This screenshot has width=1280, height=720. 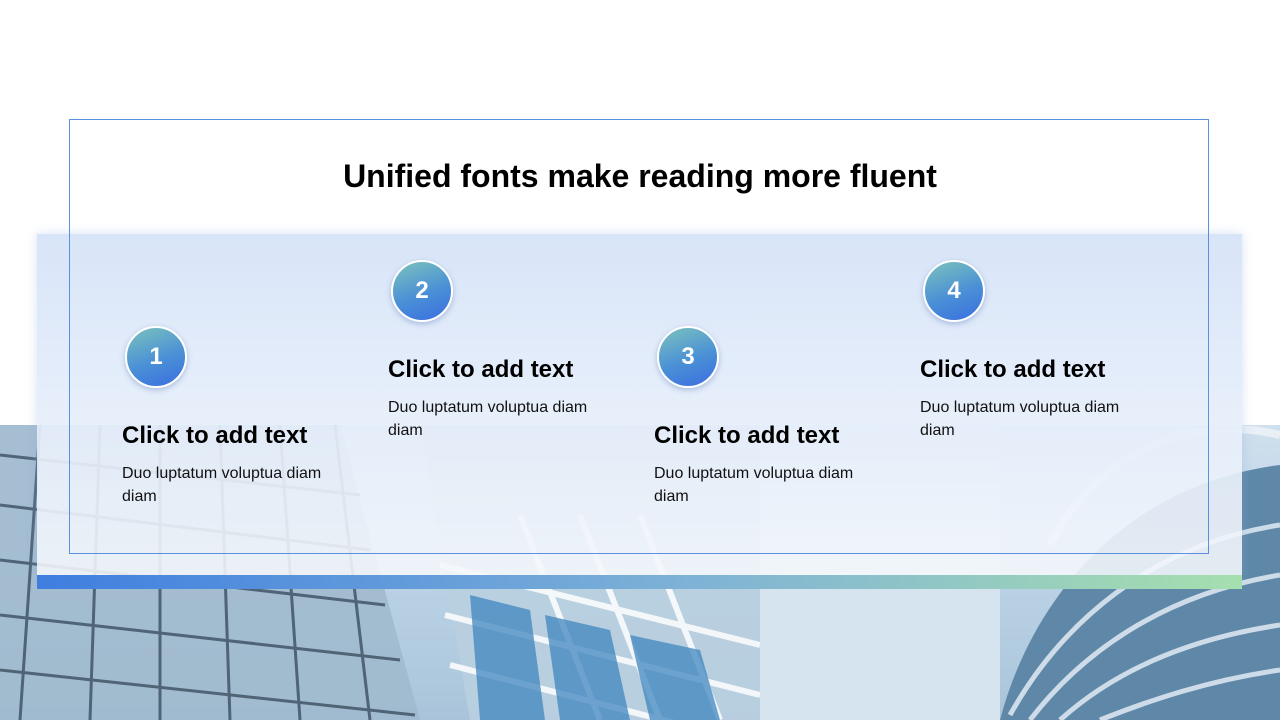 What do you see at coordinates (639, 582) in the screenshot?
I see `gradient-accent-bar` at bounding box center [639, 582].